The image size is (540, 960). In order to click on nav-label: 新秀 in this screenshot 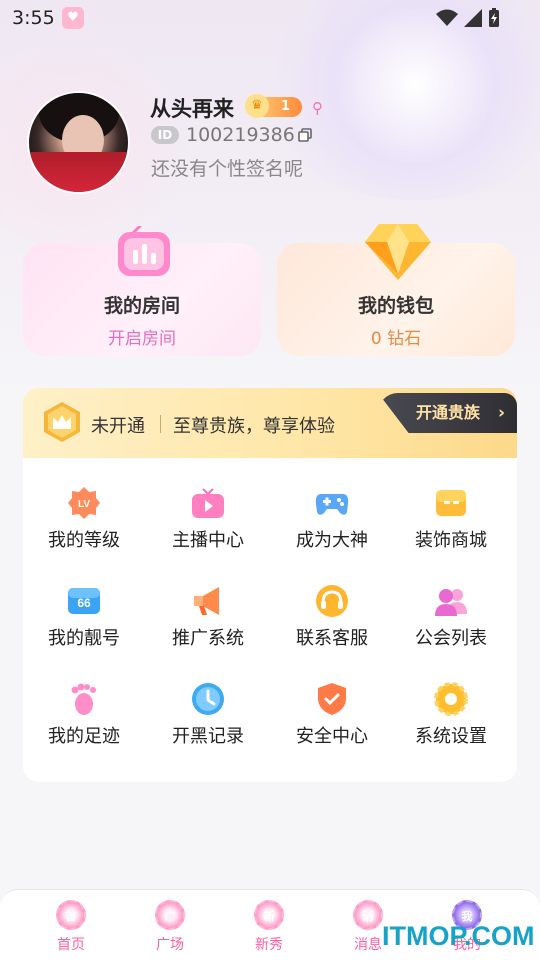, I will do `click(269, 945)`.